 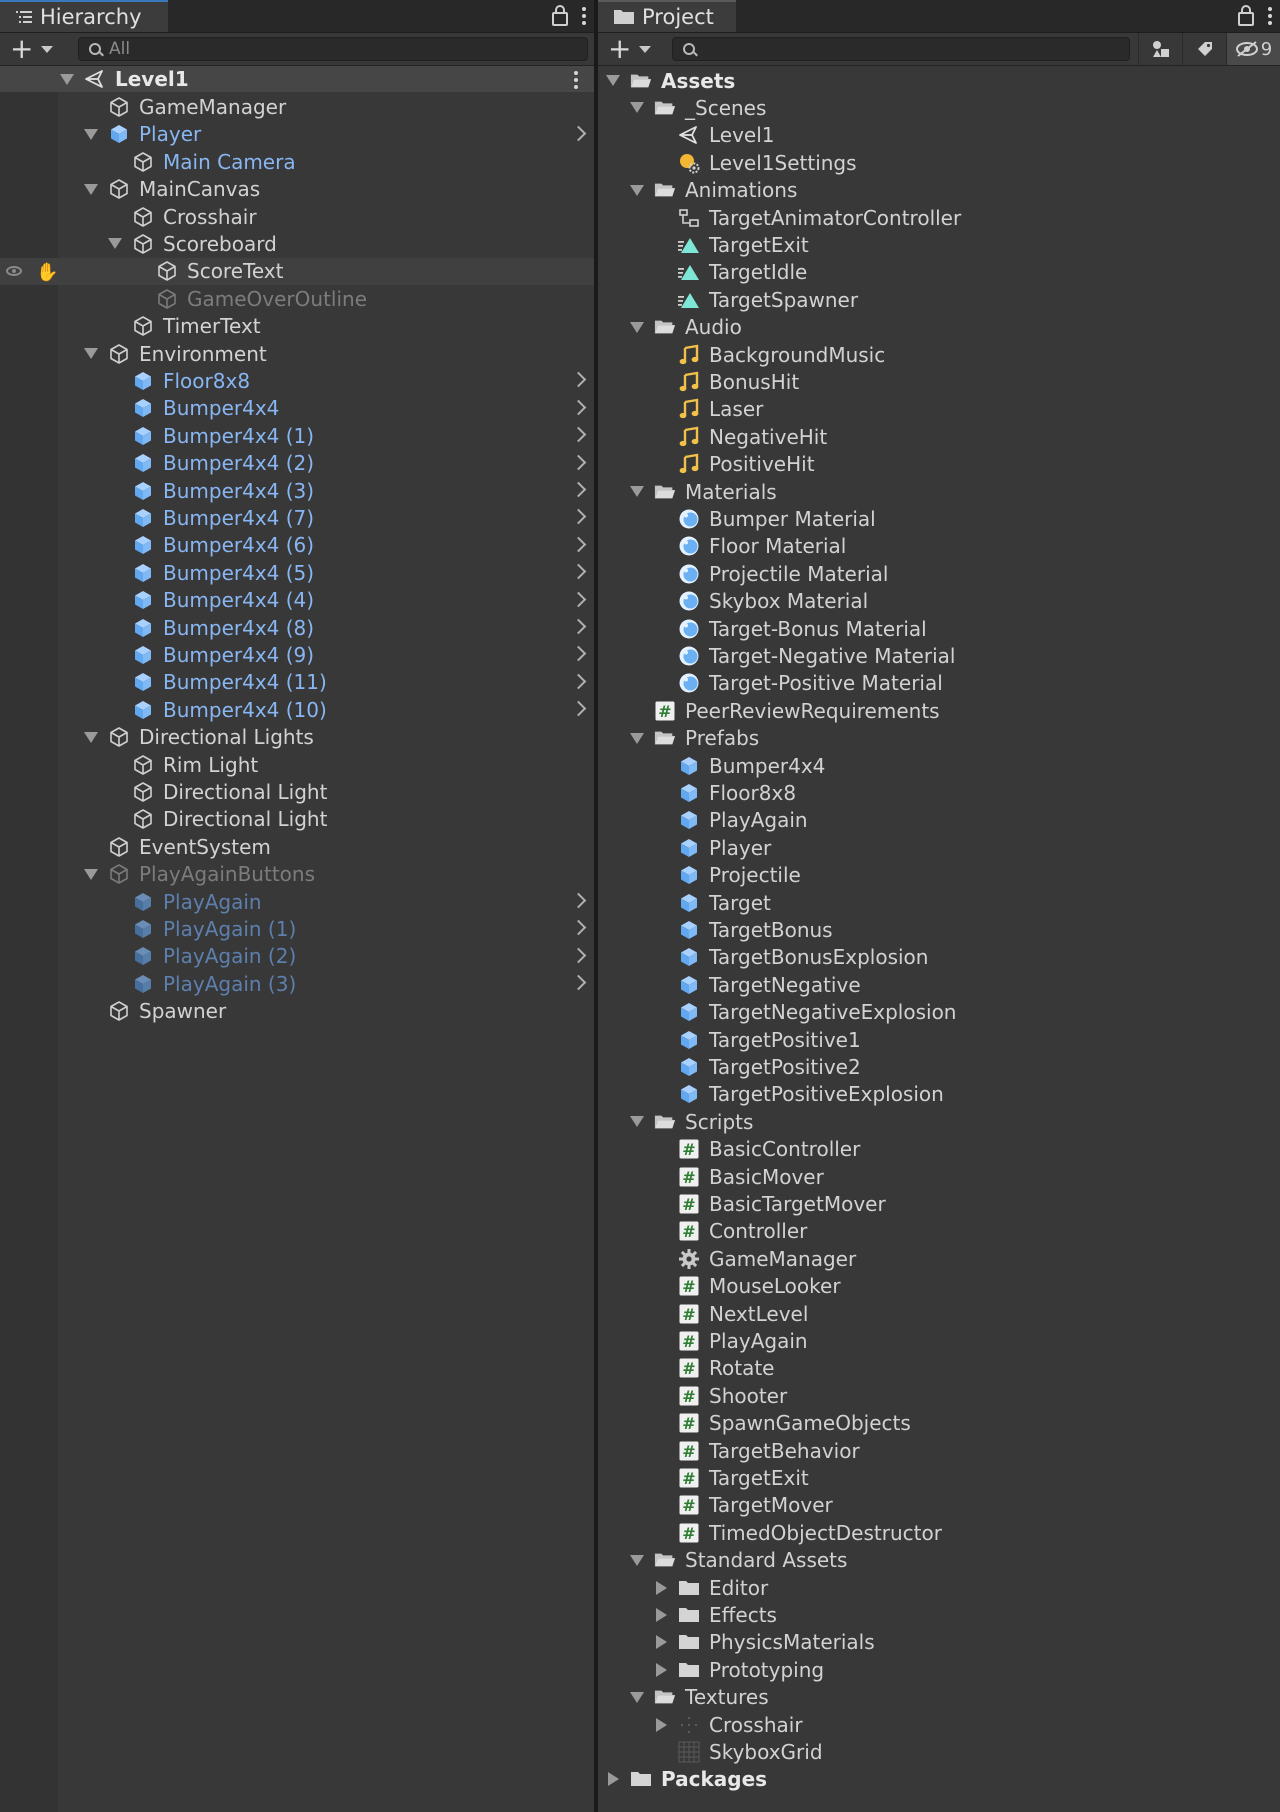 I want to click on hierarchy-row: ✋ ScoreText, so click(x=297, y=271).